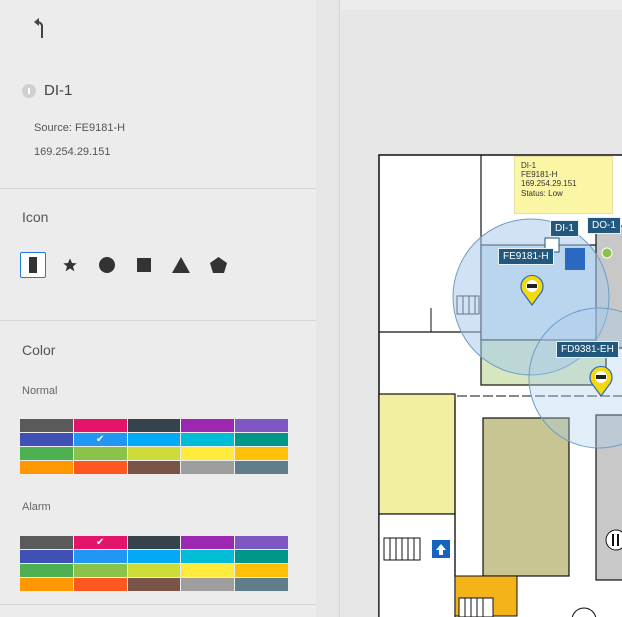 The width and height of the screenshot is (622, 617). I want to click on star-icon, so click(70, 265).